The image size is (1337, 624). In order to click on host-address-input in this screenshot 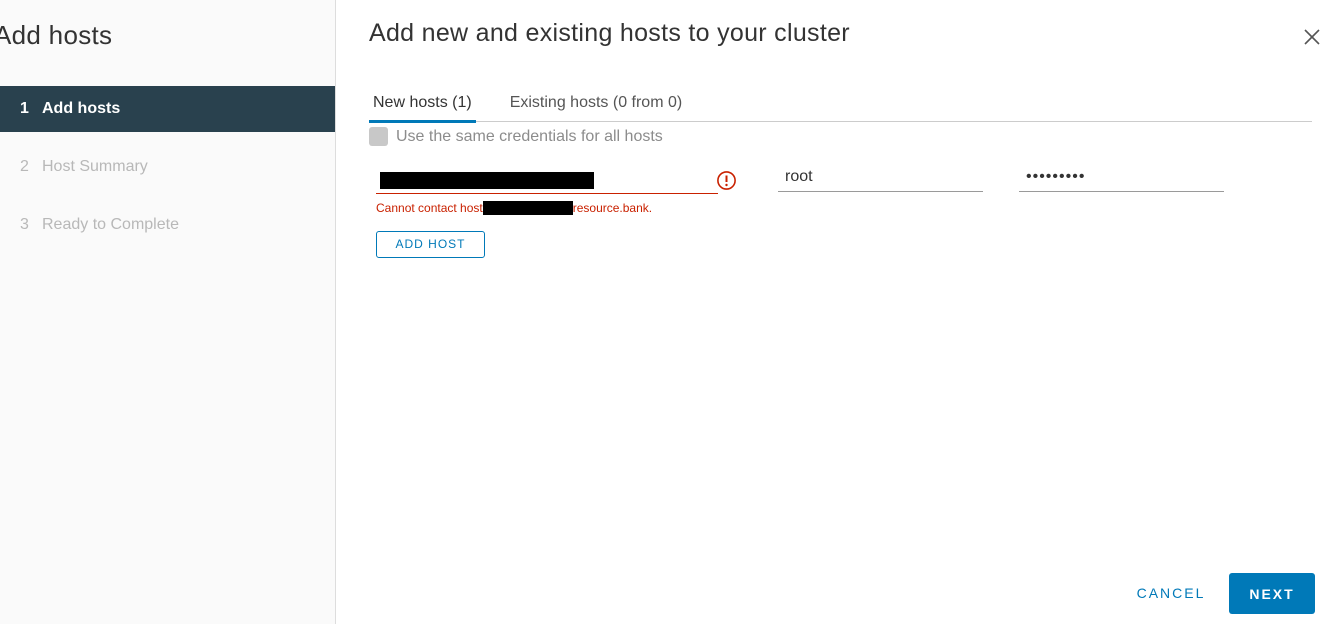, I will do `click(547, 181)`.